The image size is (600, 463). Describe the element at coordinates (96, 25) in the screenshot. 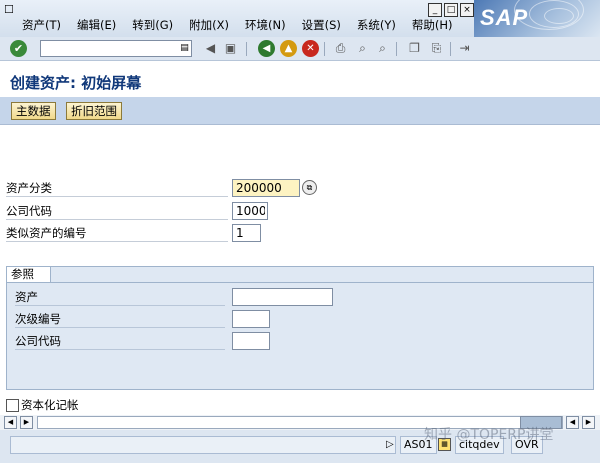

I see `menu-edit: 编辑(E)` at that location.